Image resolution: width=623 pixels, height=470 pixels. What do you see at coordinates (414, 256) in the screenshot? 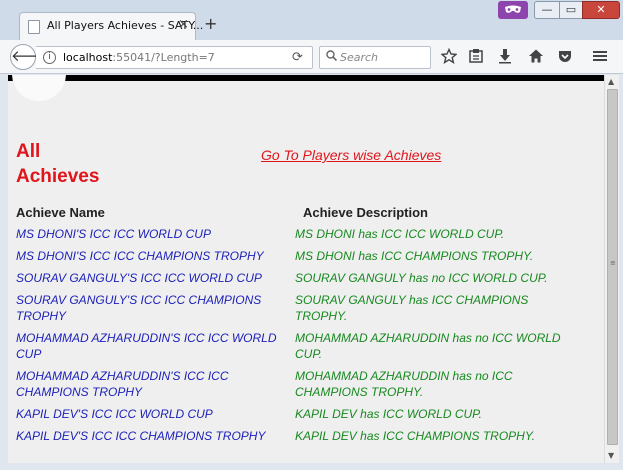
I see `achieve-description-cell: MS DHONI has ICC CHAMPIONS TROPHY.` at bounding box center [414, 256].